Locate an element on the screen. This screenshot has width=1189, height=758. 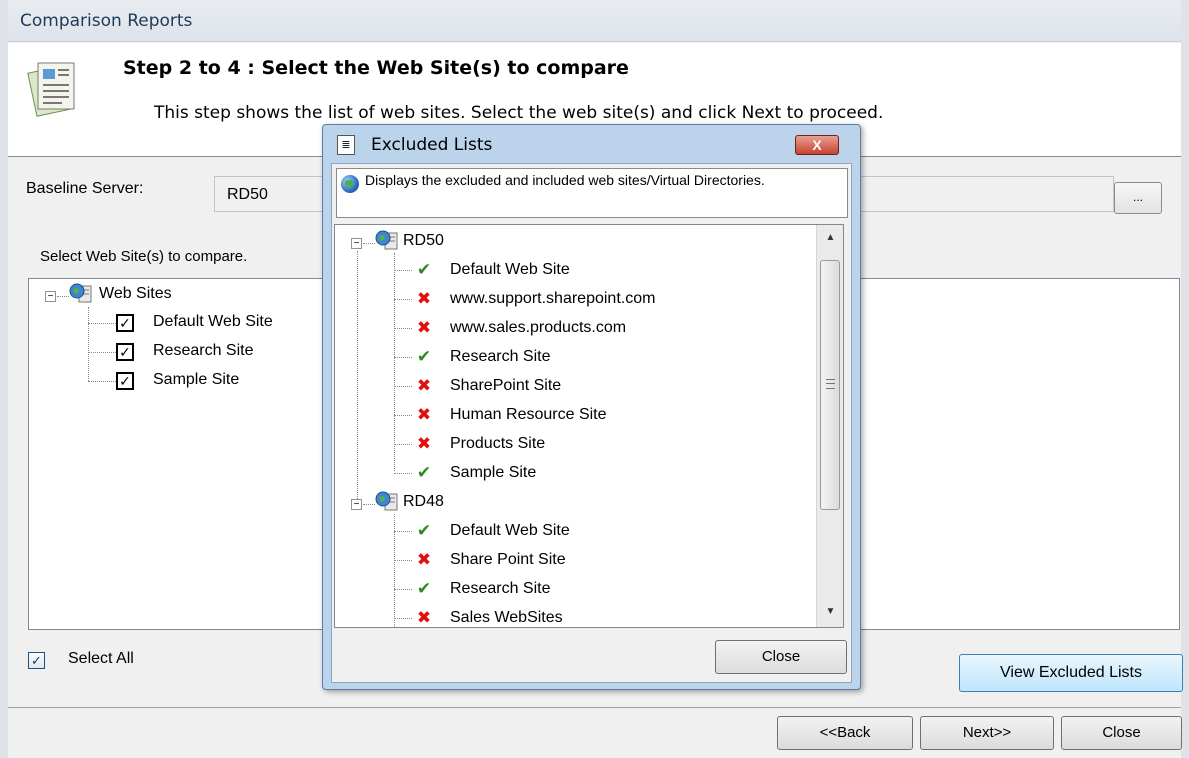
collapse-rd50-icon: − is located at coordinates (356, 243).